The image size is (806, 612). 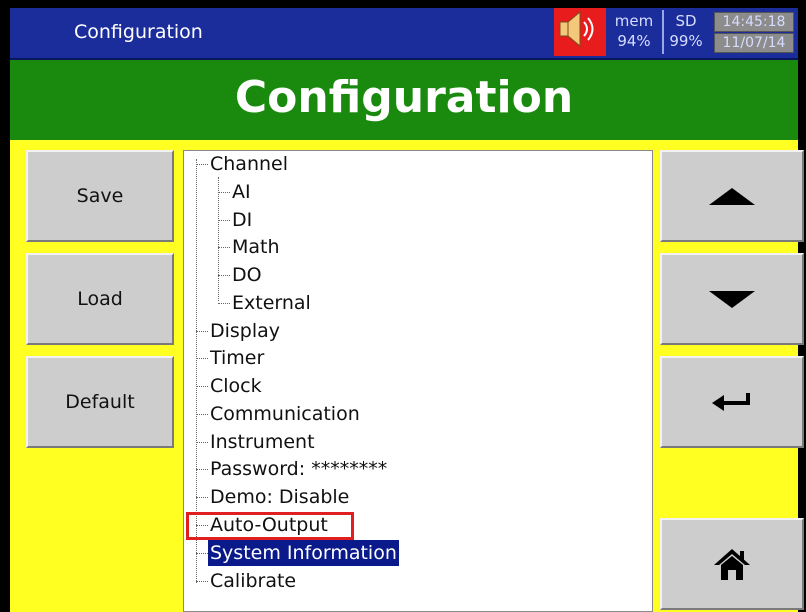 I want to click on sd-value: 99%, so click(x=686, y=41).